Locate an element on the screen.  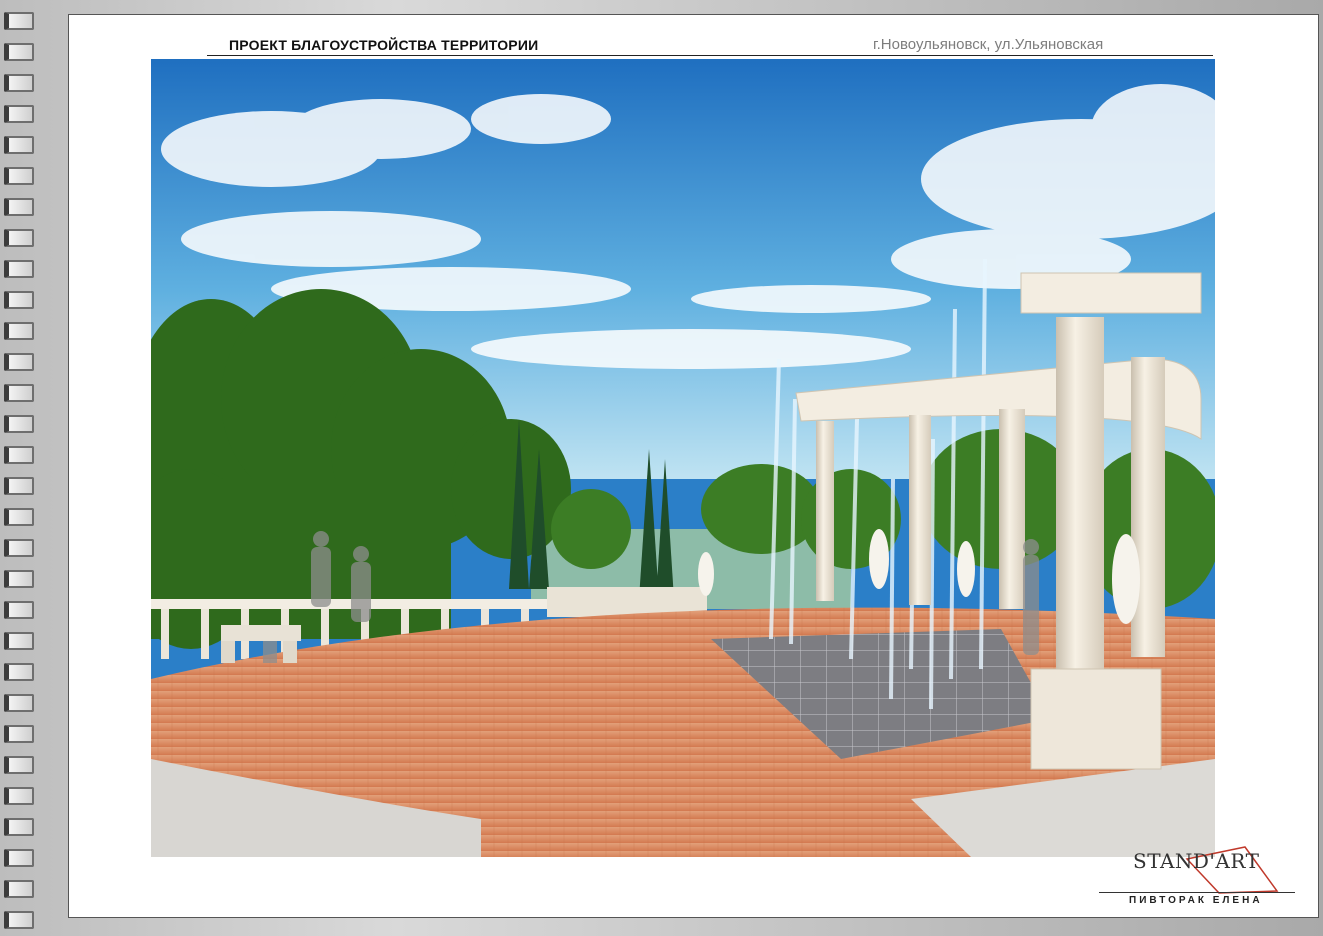
project-title: ПРОЕКТ БЛАГОУСТРОЙСТВА ТЕРРИТОРИИ is located at coordinates (384, 45).